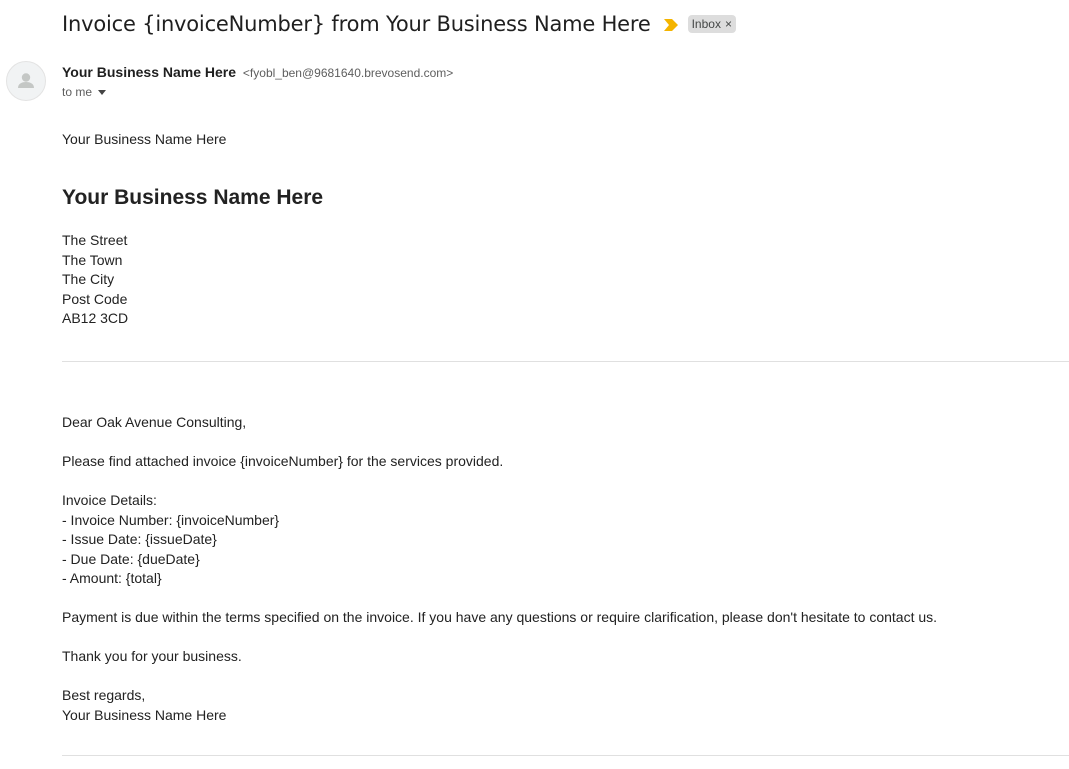  Describe the element at coordinates (154, 422) in the screenshot. I see `greeting: Dear Oak Avenue Consulting,` at that location.